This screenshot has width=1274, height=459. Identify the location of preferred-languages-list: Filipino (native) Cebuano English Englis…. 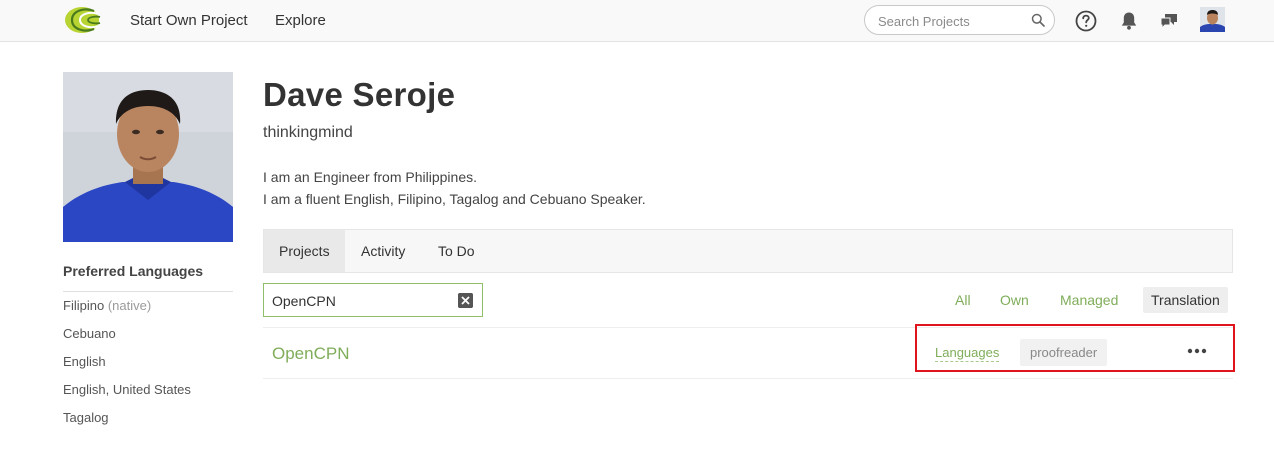
(127, 368).